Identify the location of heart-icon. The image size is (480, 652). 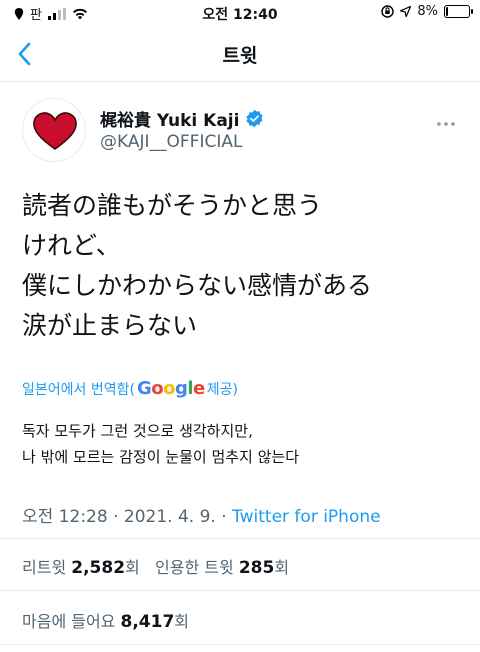
(55, 131).